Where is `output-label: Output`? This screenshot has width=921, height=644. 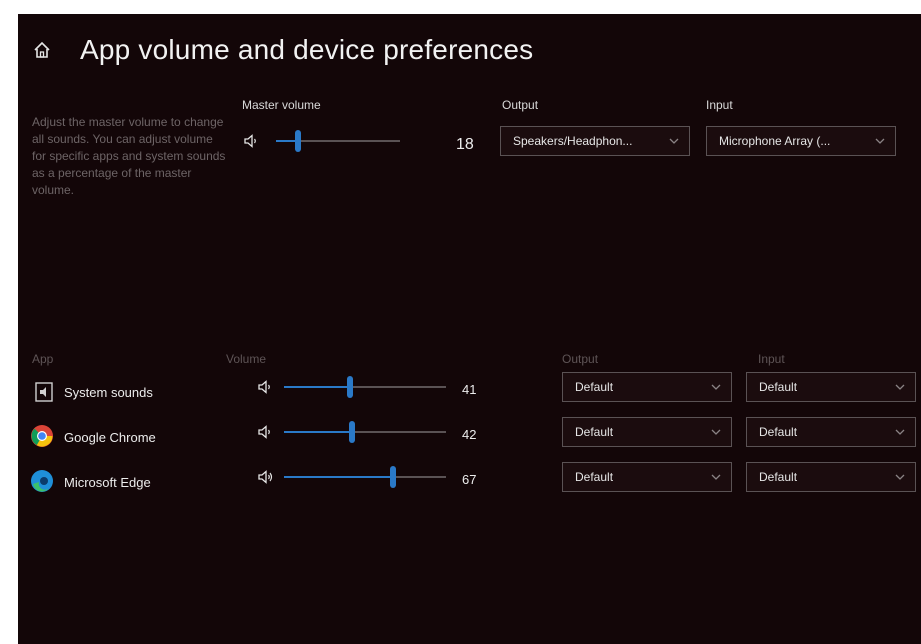 output-label: Output is located at coordinates (520, 105).